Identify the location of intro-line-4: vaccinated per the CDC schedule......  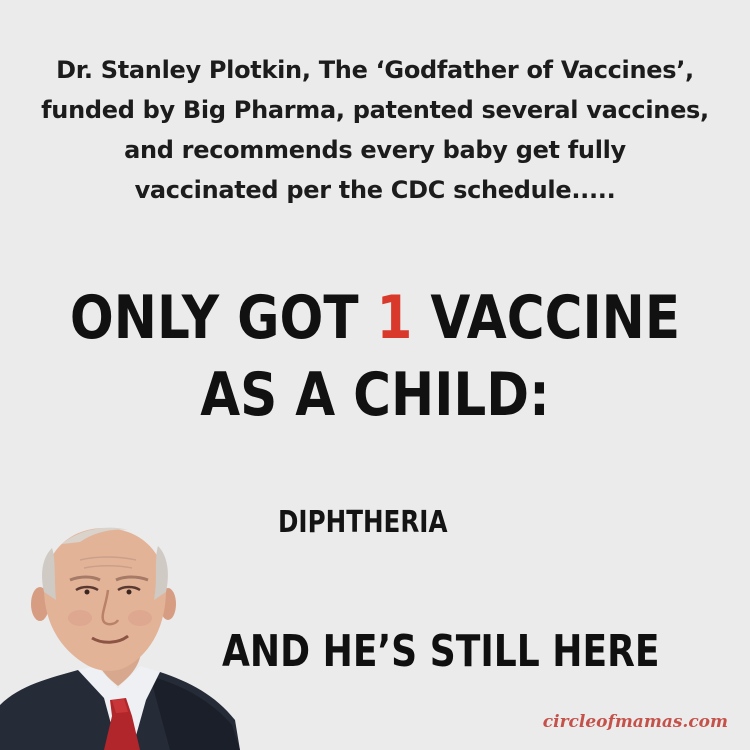
(375, 190).